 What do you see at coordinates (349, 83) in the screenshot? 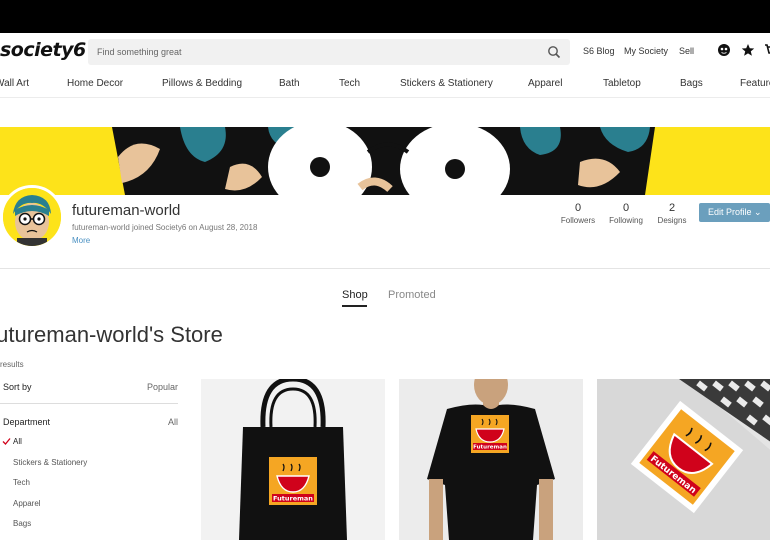
I see `nav-tech: Tech` at bounding box center [349, 83].